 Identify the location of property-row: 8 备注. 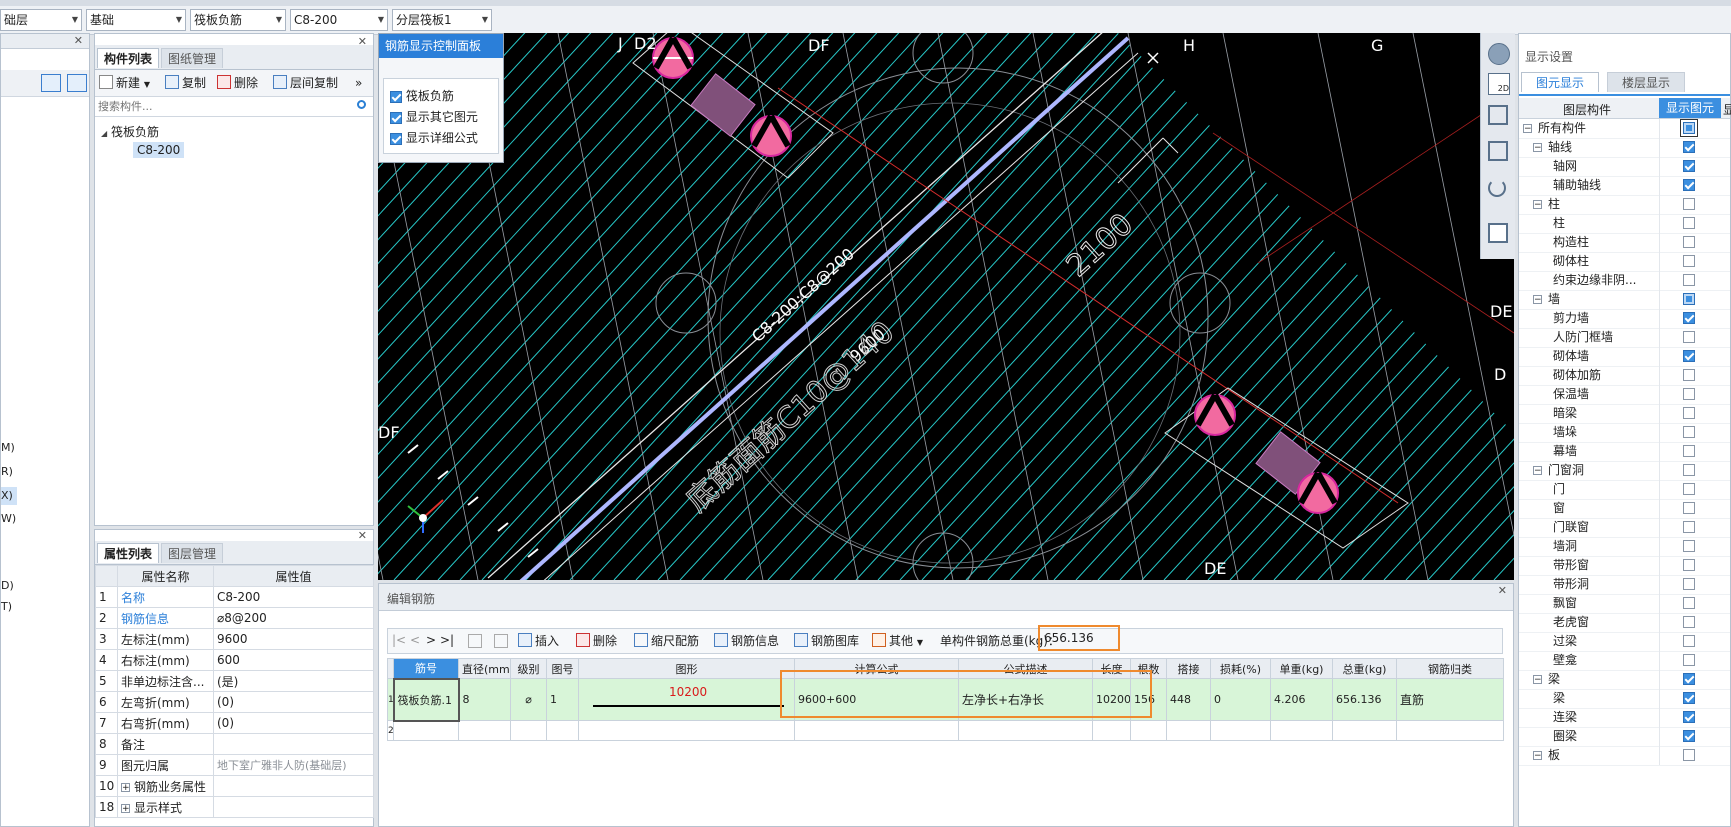
(234, 744).